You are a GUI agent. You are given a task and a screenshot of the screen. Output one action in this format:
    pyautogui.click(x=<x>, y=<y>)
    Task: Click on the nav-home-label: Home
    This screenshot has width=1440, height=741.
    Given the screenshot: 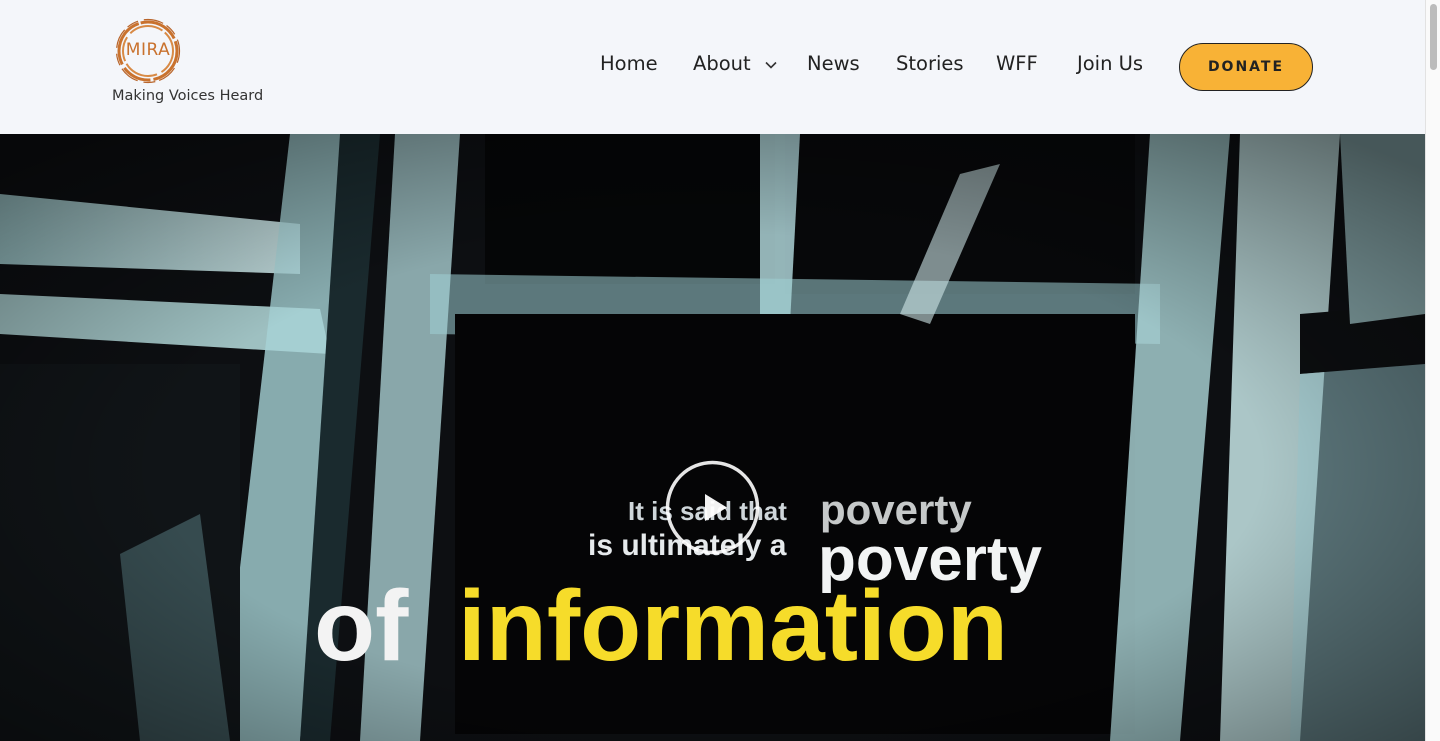 What is the action you would take?
    pyautogui.click(x=629, y=63)
    